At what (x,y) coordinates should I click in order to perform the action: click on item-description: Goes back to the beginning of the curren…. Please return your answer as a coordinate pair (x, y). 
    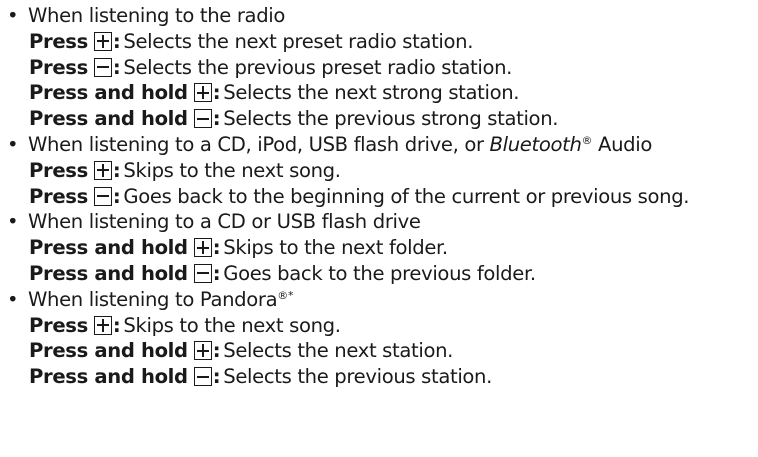
    Looking at the image, I should click on (406, 196).